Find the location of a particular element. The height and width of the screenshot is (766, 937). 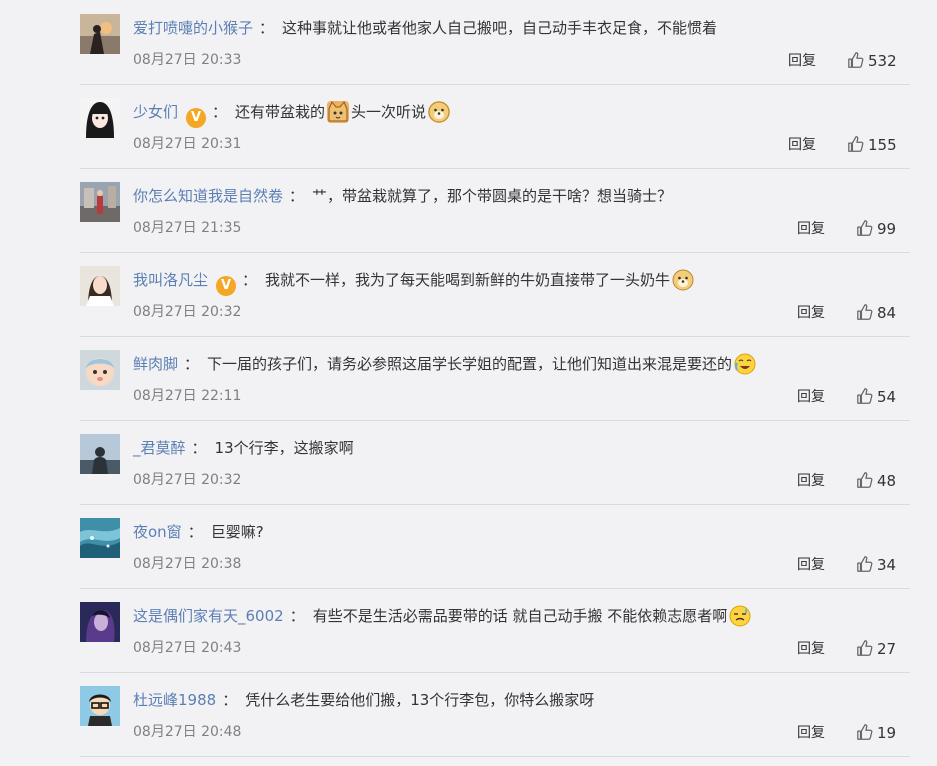

like-count: 99 is located at coordinates (887, 229).